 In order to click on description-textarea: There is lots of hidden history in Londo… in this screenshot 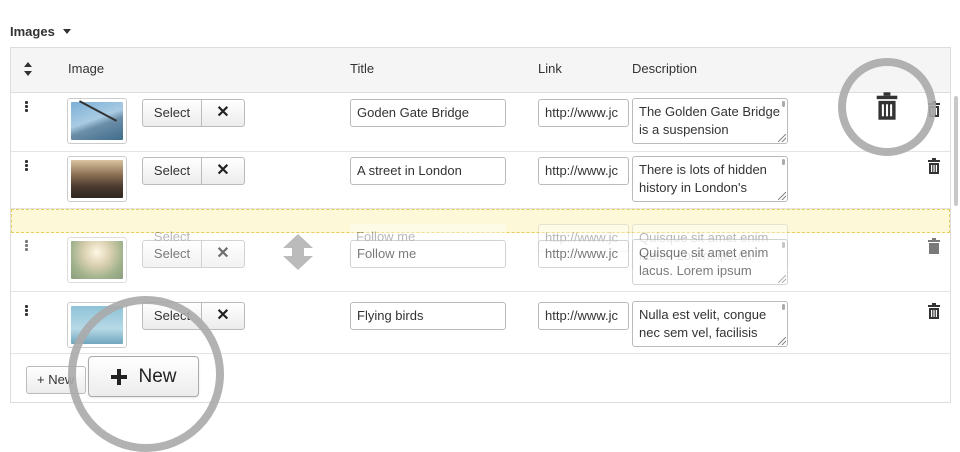, I will do `click(710, 179)`.